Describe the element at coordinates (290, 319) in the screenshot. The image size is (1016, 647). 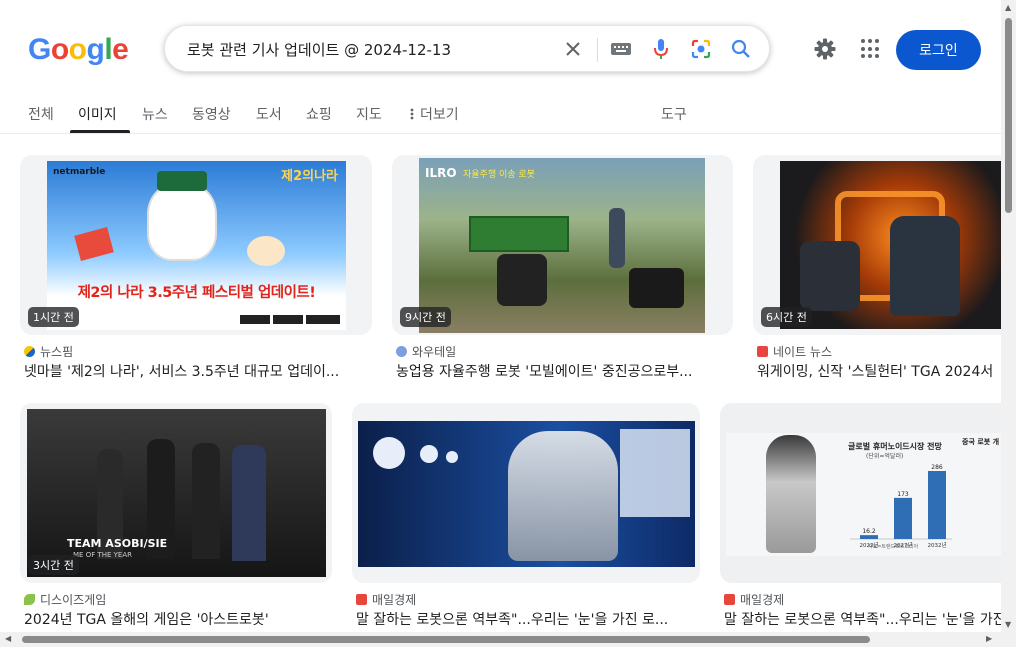
I see `store-badges` at that location.